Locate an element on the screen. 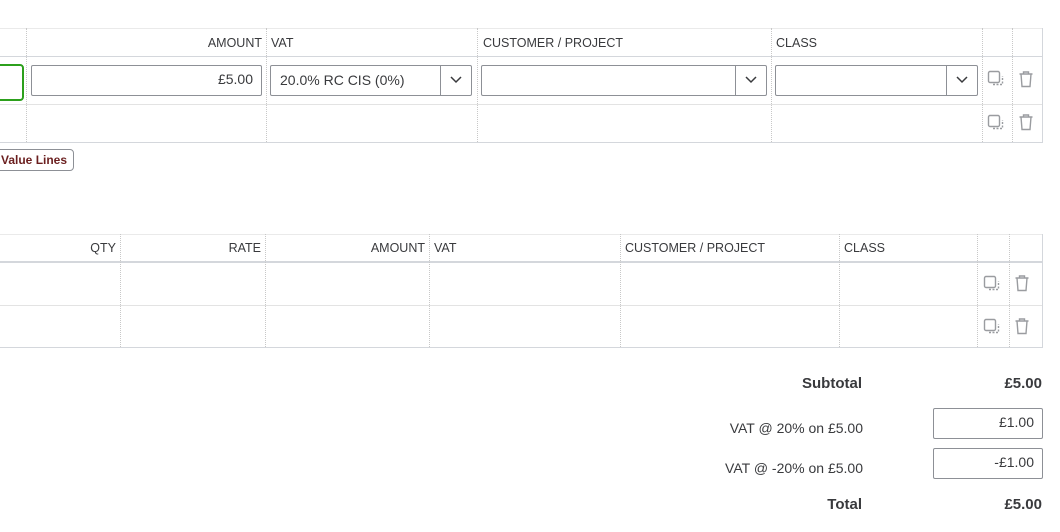 The image size is (1060, 532). vat-20-amount-field: £1.00 is located at coordinates (988, 423).